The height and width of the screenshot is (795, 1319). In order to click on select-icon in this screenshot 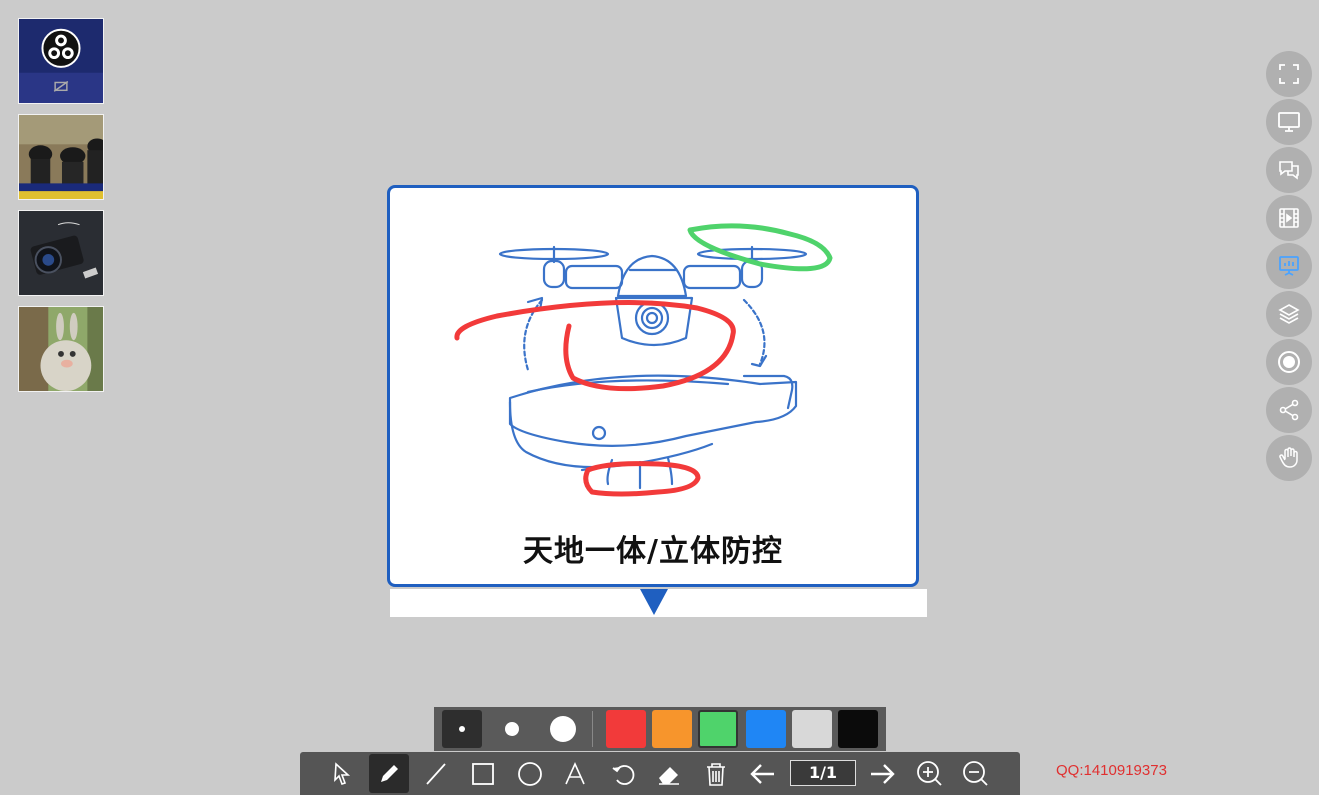, I will do `click(342, 773)`.